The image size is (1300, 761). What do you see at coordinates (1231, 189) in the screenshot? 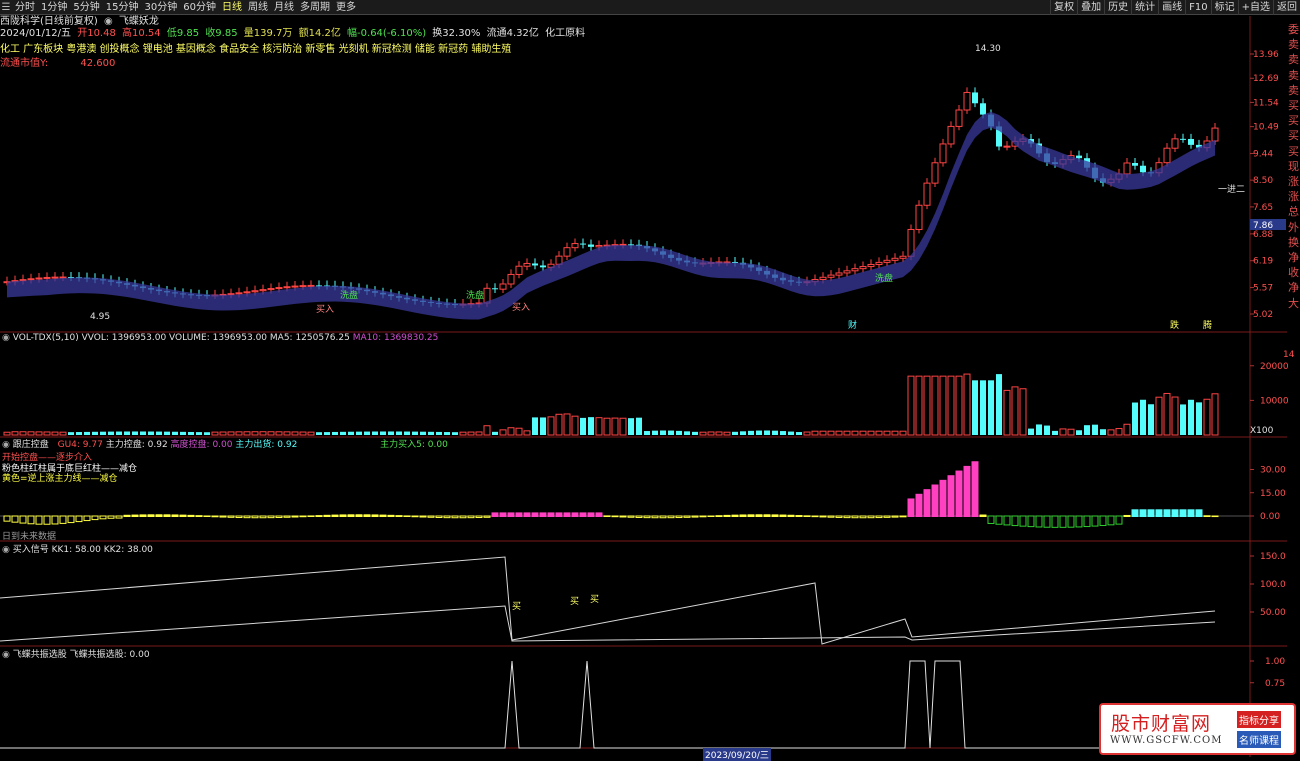
I see `main-marker-8: 一进二` at bounding box center [1231, 189].